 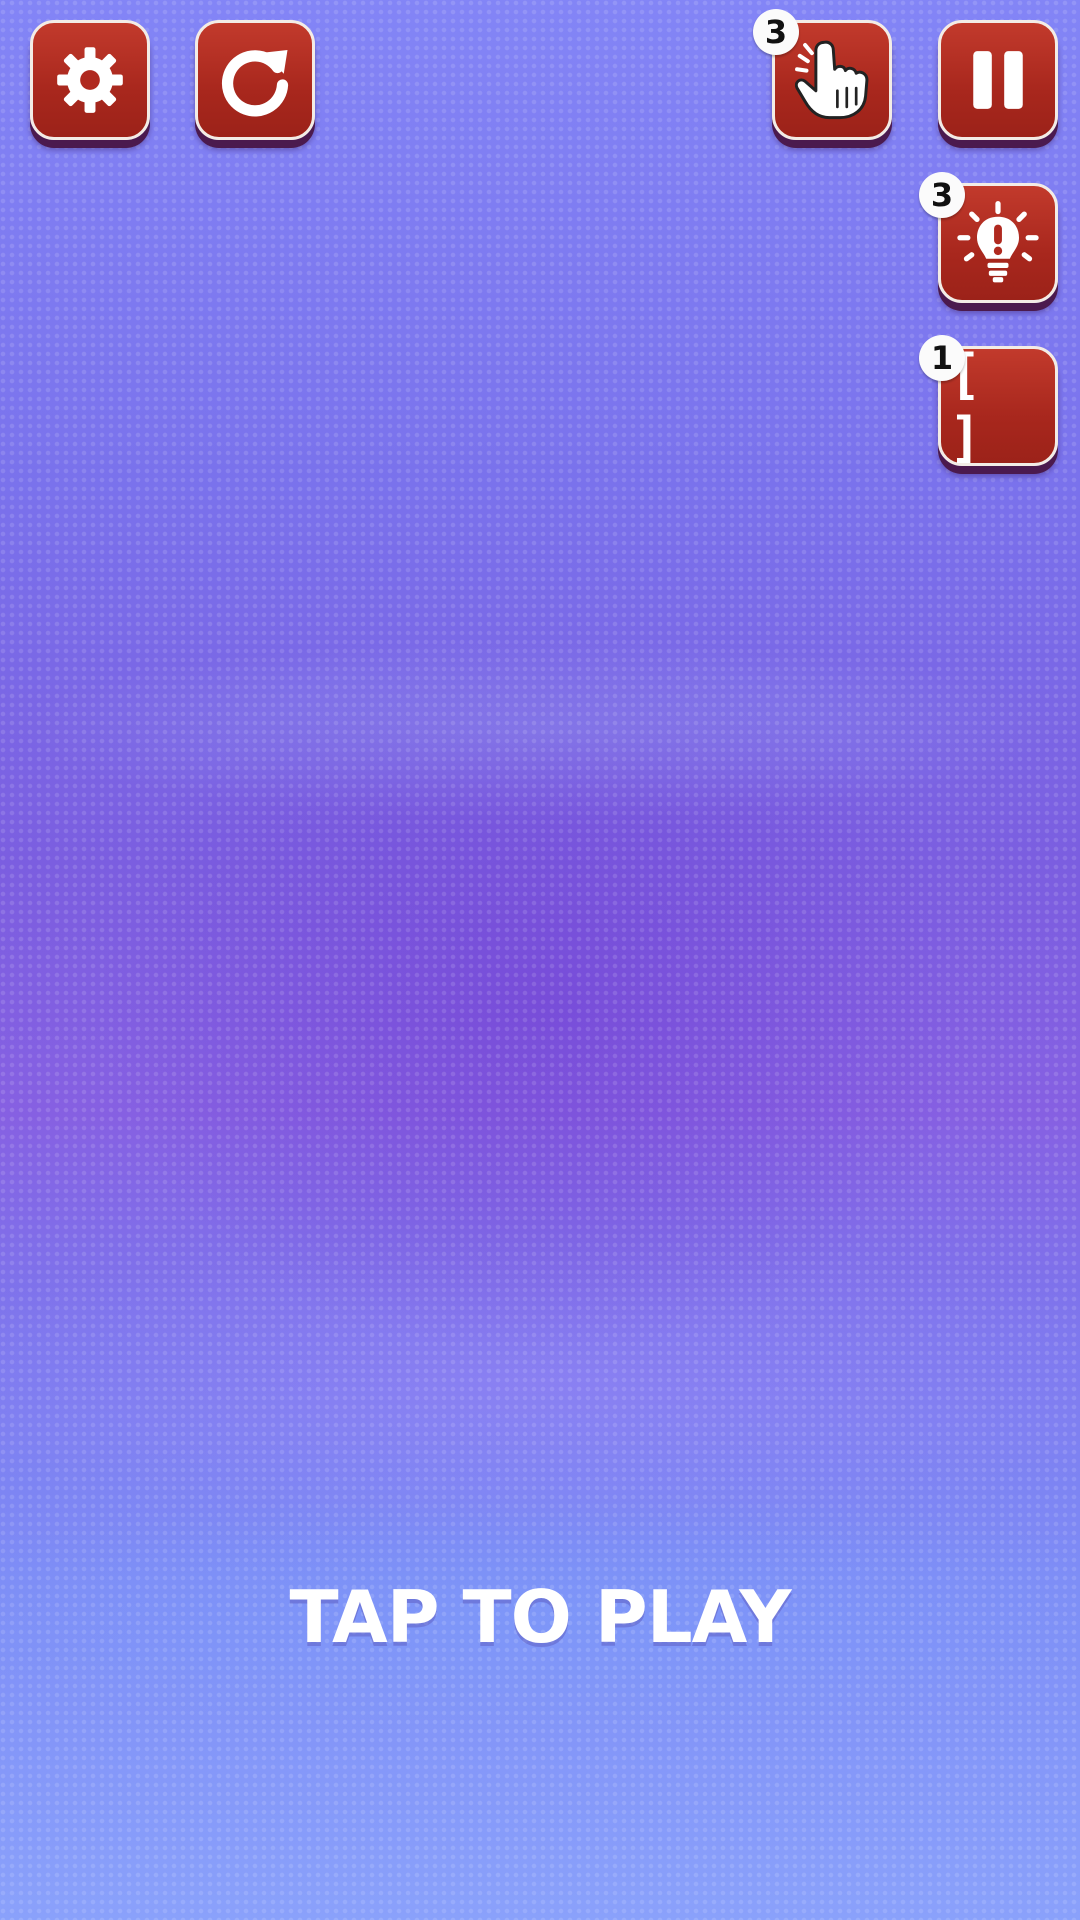 I want to click on lightbulb-hint-count-badge: 3, so click(x=942, y=195).